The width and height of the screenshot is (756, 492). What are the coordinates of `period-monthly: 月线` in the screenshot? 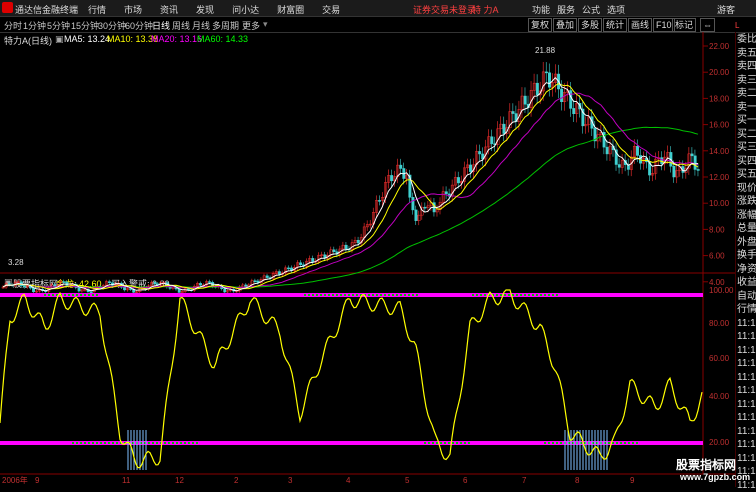 It's located at (201, 25).